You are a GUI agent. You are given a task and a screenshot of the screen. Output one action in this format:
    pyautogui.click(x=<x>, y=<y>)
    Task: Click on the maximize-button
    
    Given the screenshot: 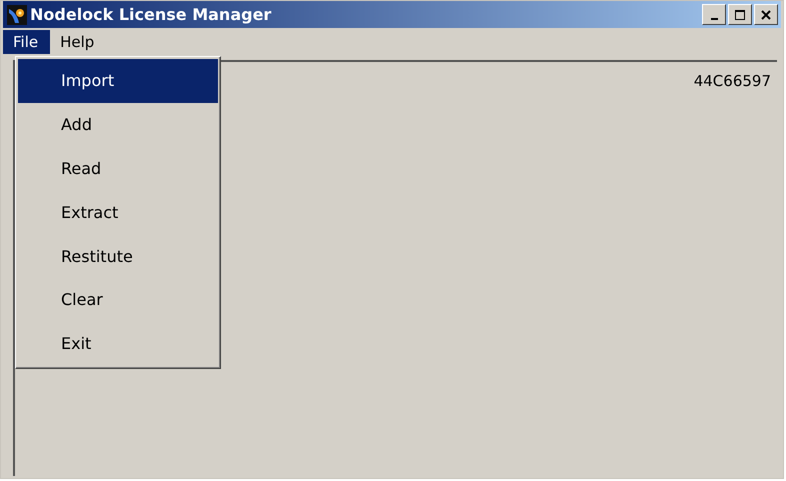 What is the action you would take?
    pyautogui.click(x=740, y=14)
    